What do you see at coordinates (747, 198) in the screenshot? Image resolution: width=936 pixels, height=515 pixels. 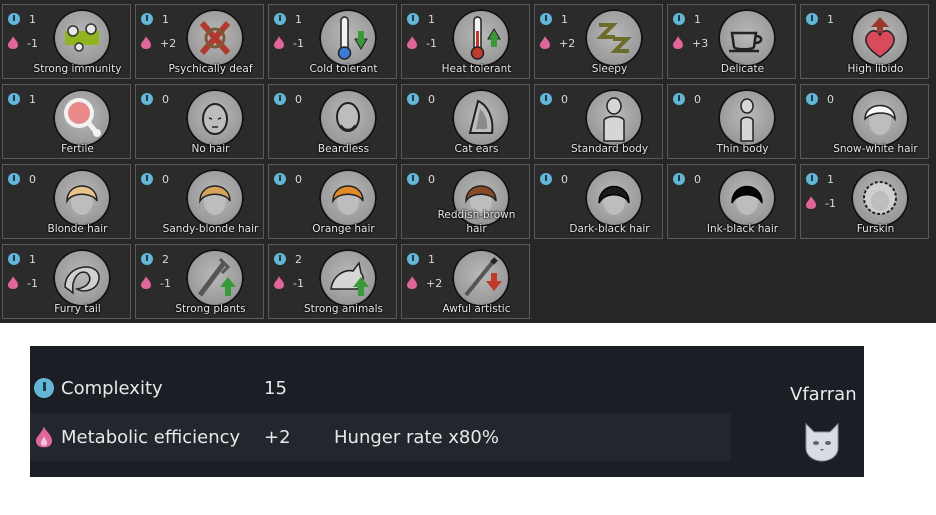 I see `ink-black-hair-icon` at bounding box center [747, 198].